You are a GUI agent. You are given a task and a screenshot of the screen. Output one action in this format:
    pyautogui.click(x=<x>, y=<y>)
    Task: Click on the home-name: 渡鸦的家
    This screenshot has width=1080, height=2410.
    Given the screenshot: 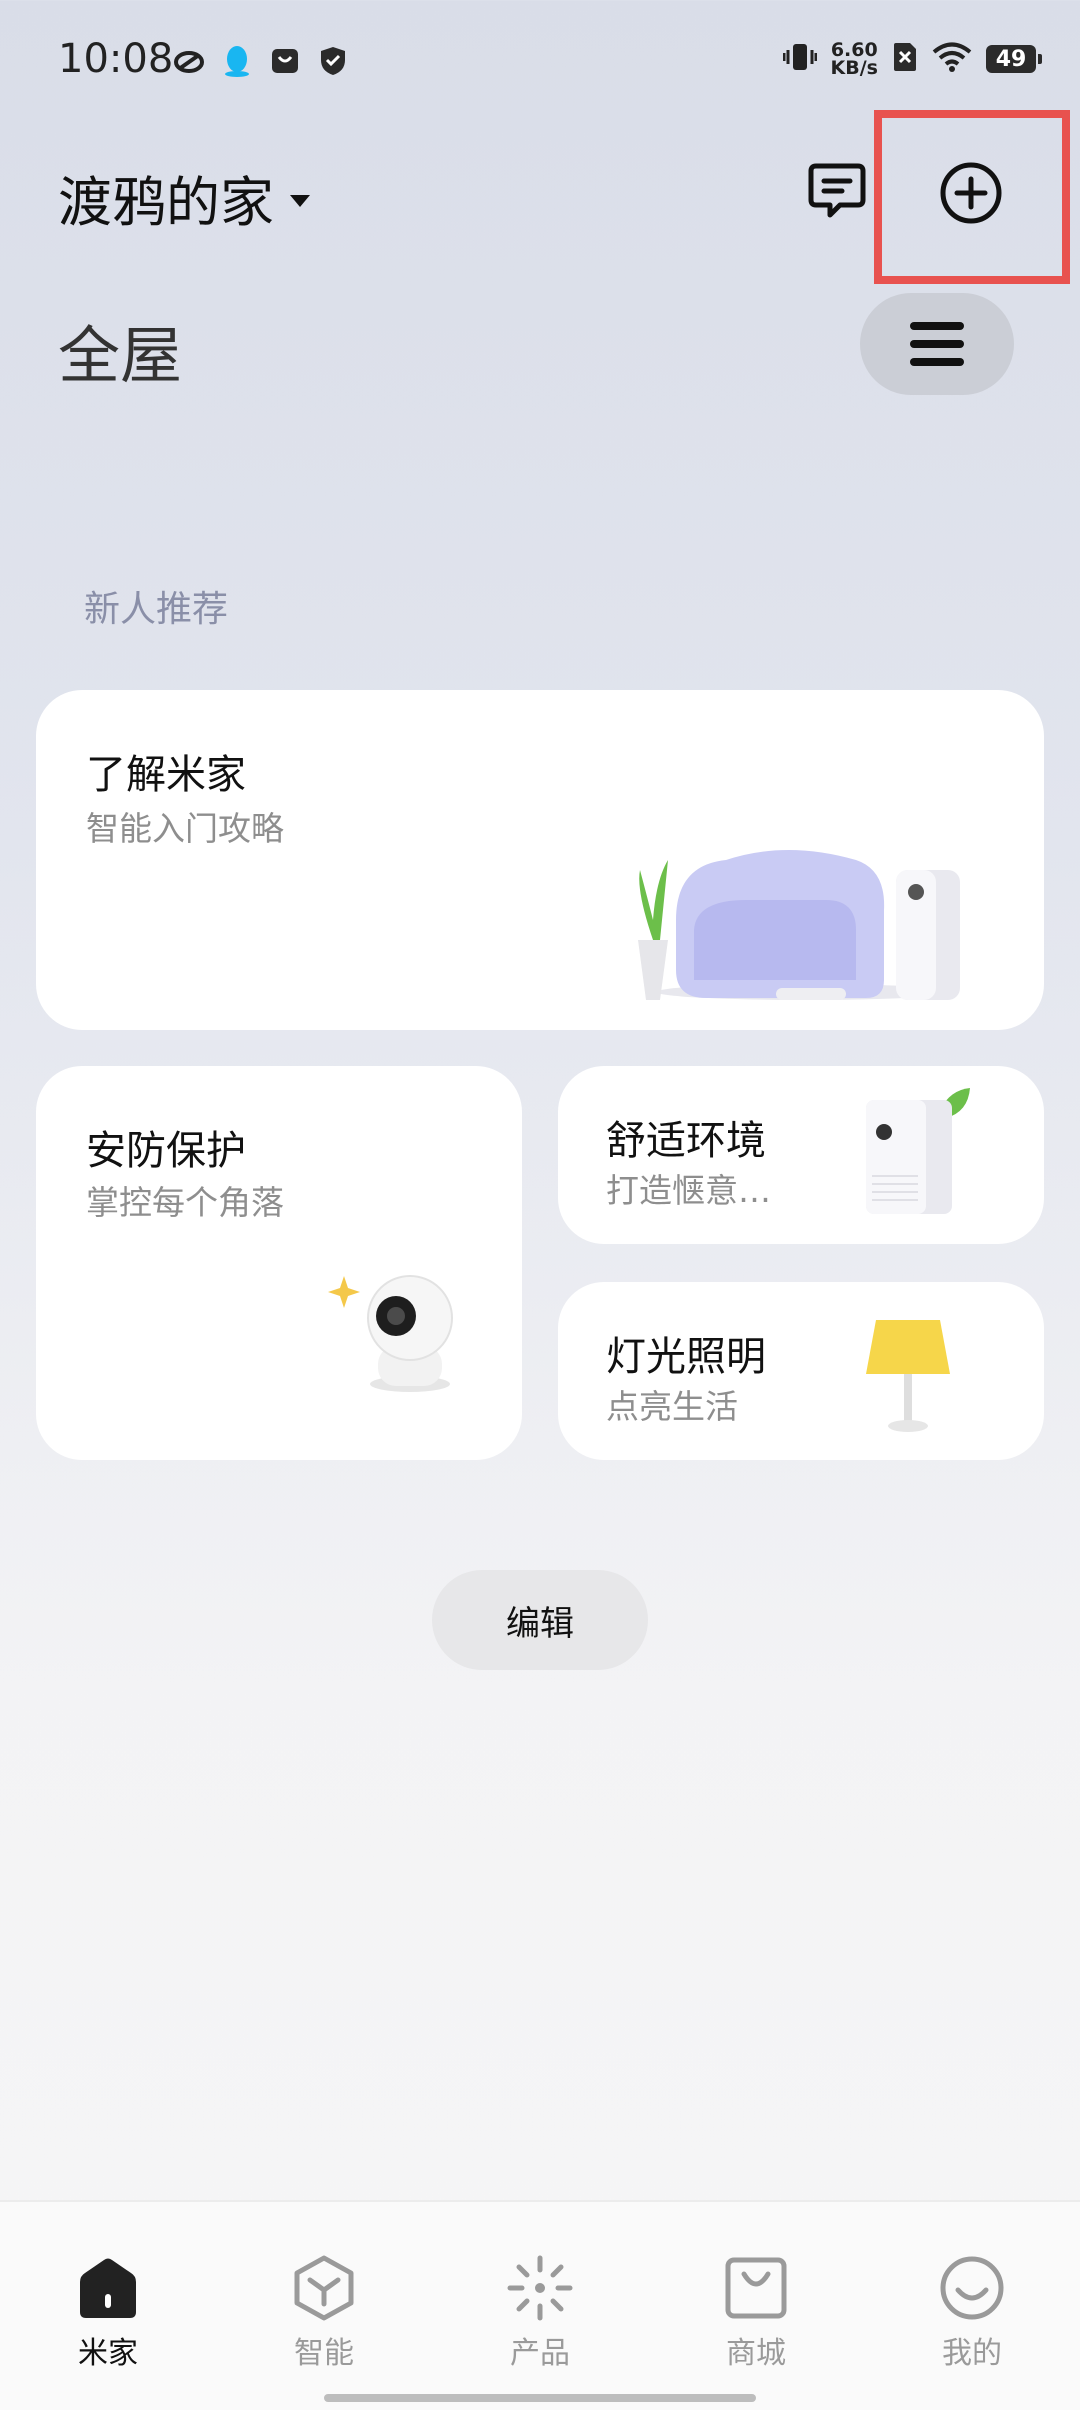 What is the action you would take?
    pyautogui.click(x=166, y=202)
    